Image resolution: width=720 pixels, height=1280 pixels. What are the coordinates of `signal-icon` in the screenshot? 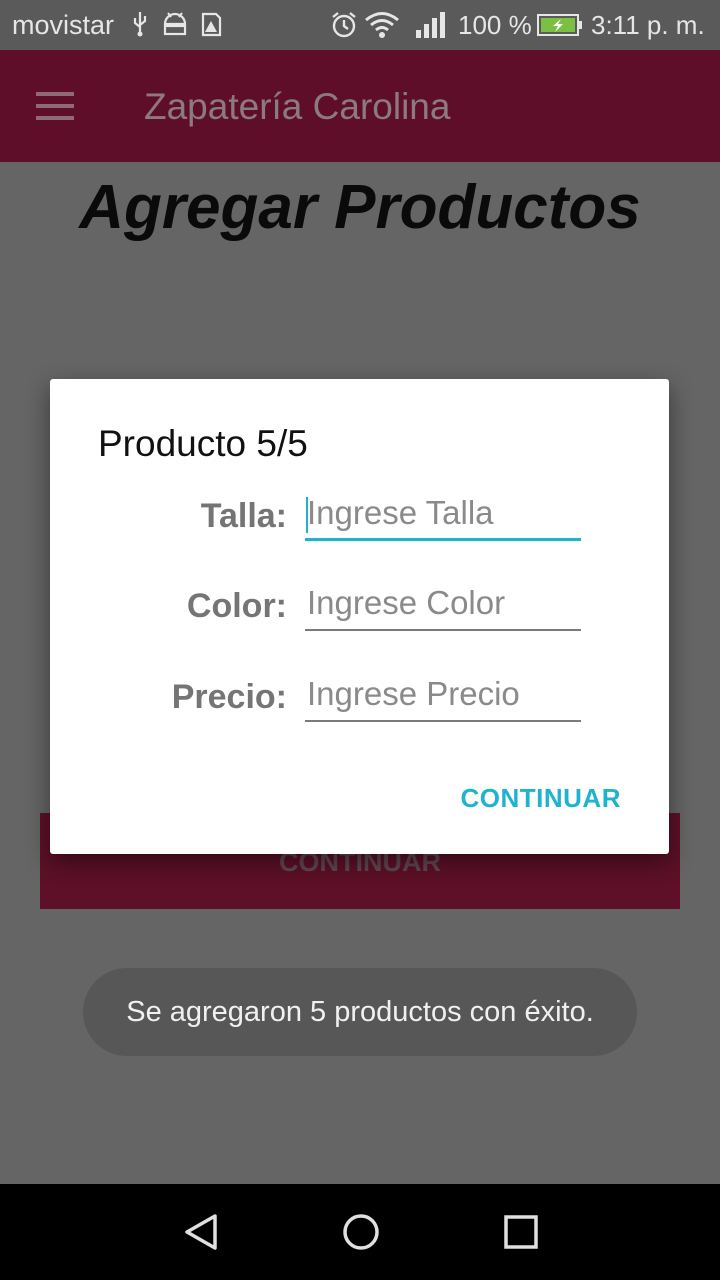 It's located at (430, 25).